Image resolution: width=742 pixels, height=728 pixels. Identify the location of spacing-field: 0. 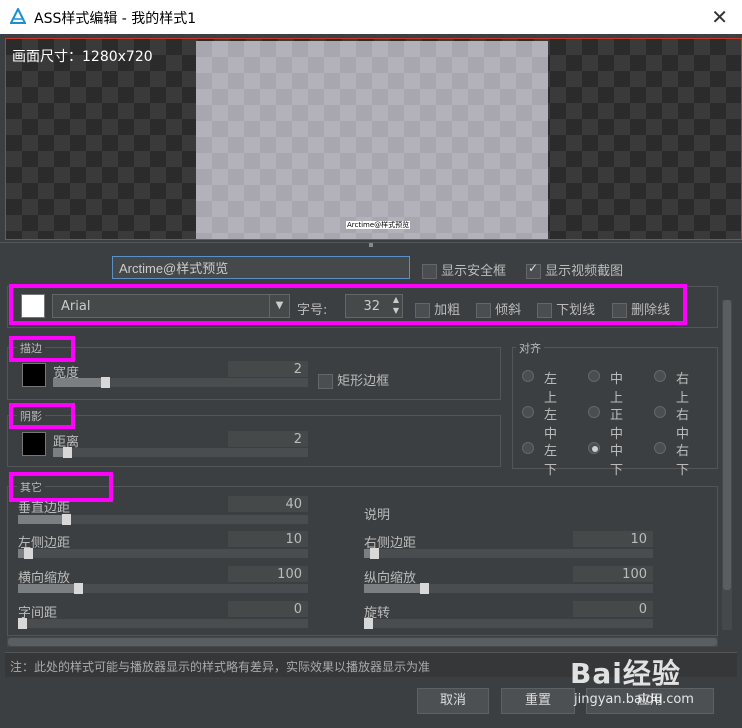
(268, 609).